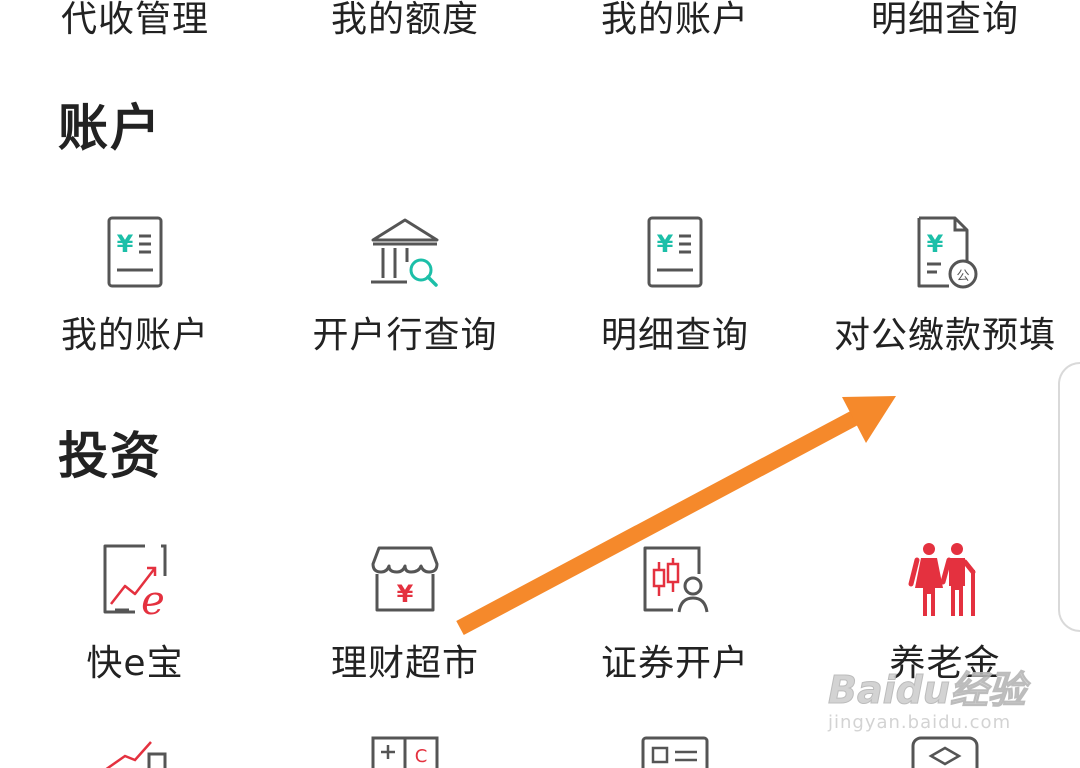 The width and height of the screenshot is (1080, 768). Describe the element at coordinates (920, 722) in the screenshot. I see `watermark-url: jingyan.baidu.com` at that location.